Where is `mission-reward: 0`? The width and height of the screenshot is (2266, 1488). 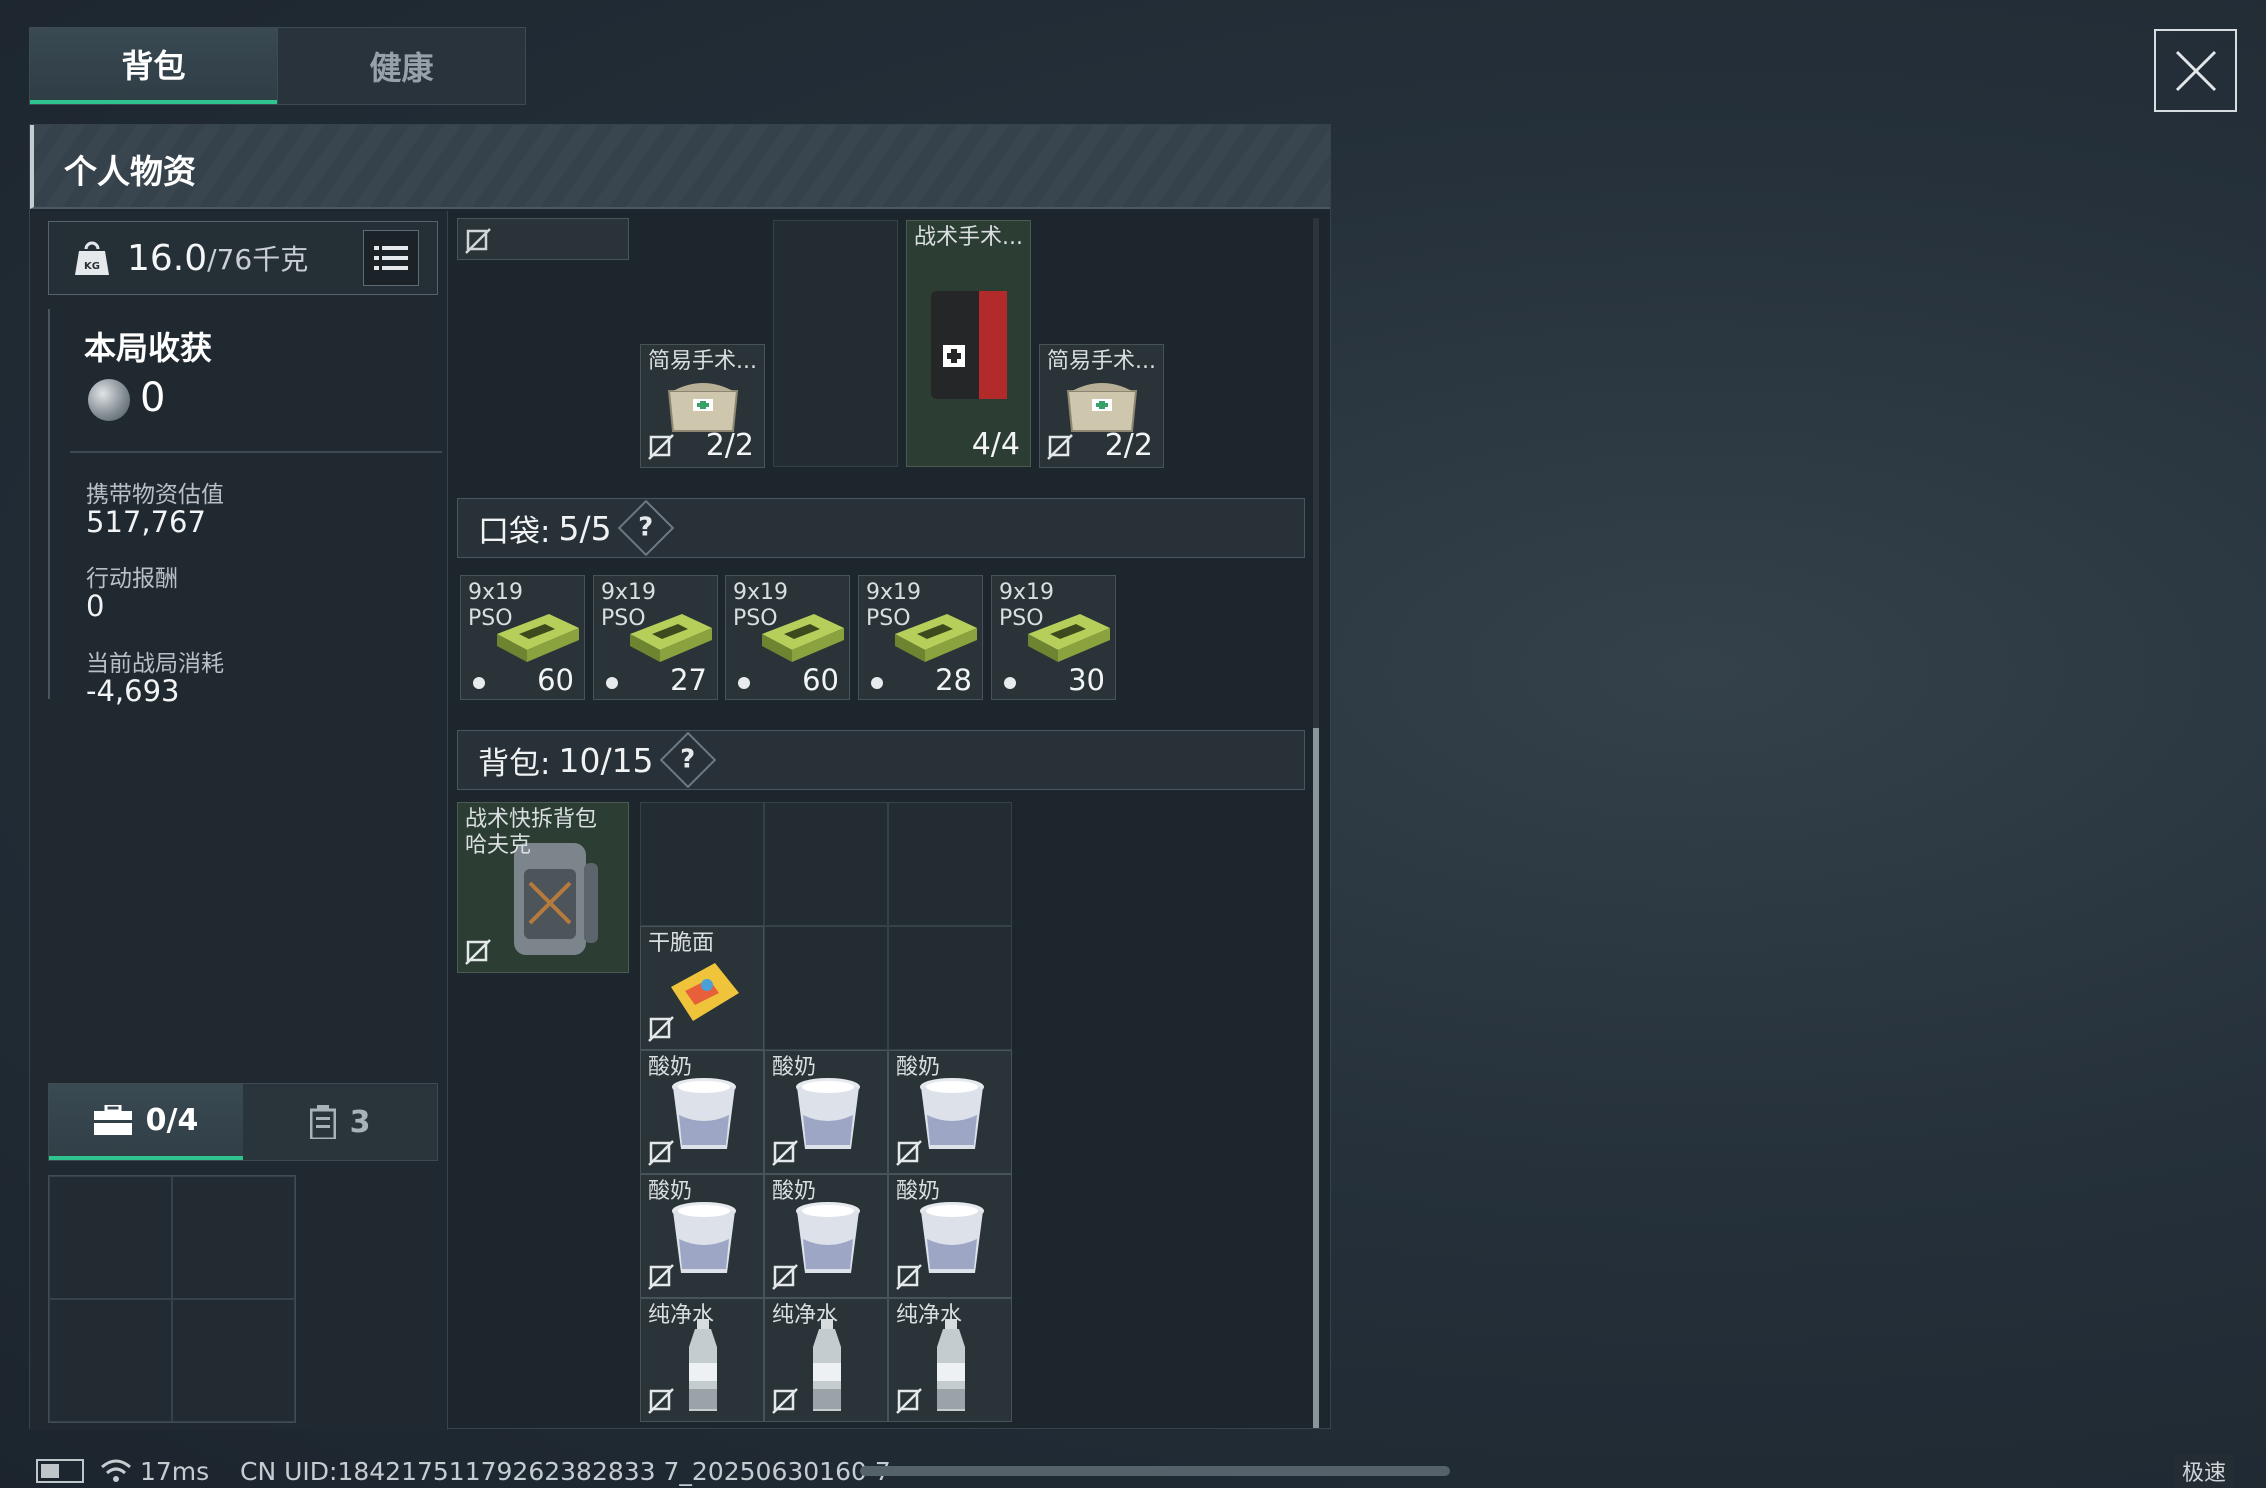
mission-reward: 0 is located at coordinates (95, 606).